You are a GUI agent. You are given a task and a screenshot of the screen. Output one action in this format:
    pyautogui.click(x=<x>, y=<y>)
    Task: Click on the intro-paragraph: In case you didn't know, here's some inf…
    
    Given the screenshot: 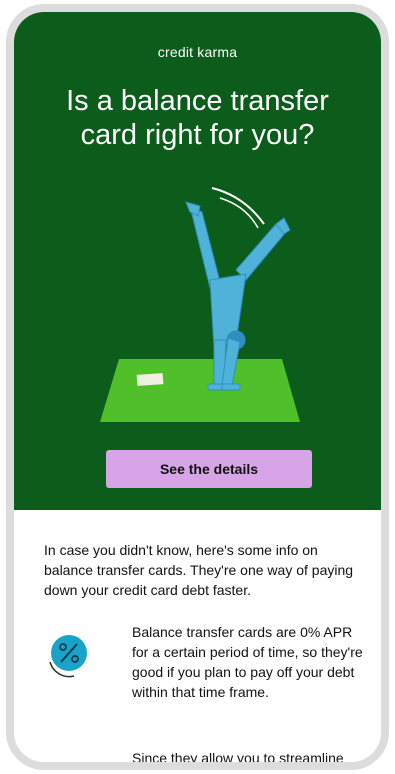 What is the action you would take?
    pyautogui.click(x=199, y=570)
    